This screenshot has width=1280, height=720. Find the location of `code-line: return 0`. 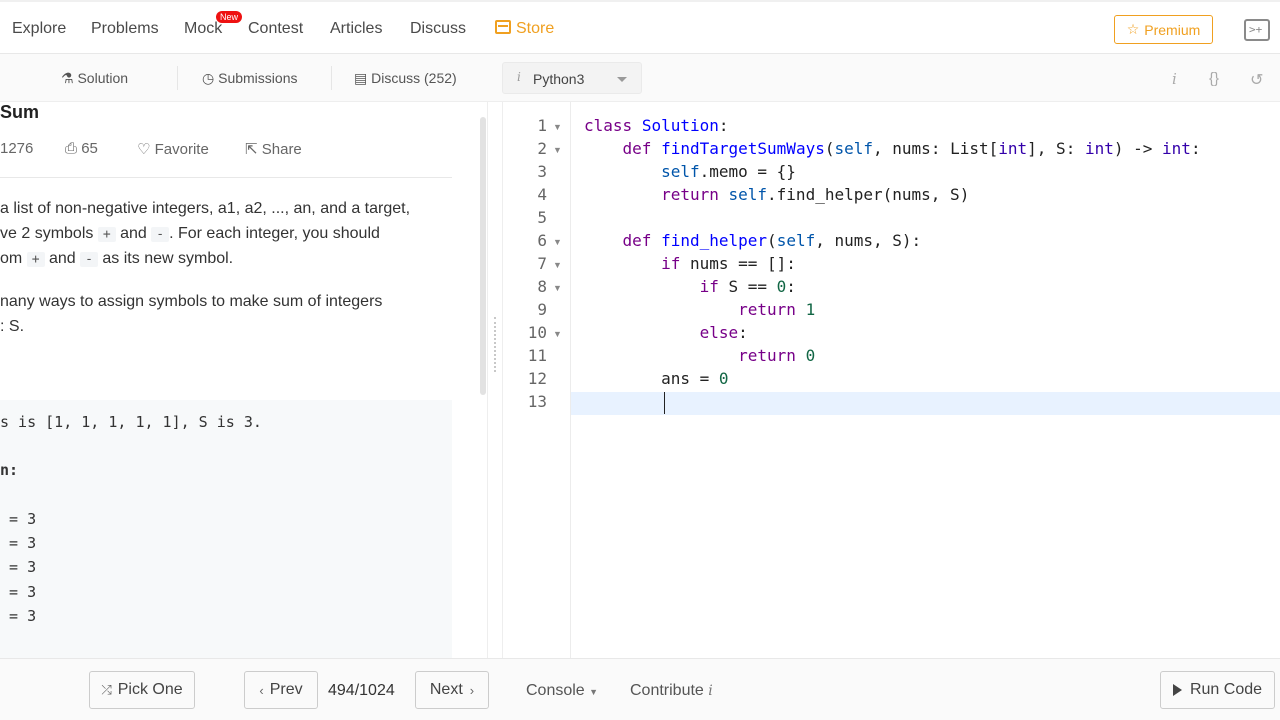

code-line: return 0 is located at coordinates (777, 355).